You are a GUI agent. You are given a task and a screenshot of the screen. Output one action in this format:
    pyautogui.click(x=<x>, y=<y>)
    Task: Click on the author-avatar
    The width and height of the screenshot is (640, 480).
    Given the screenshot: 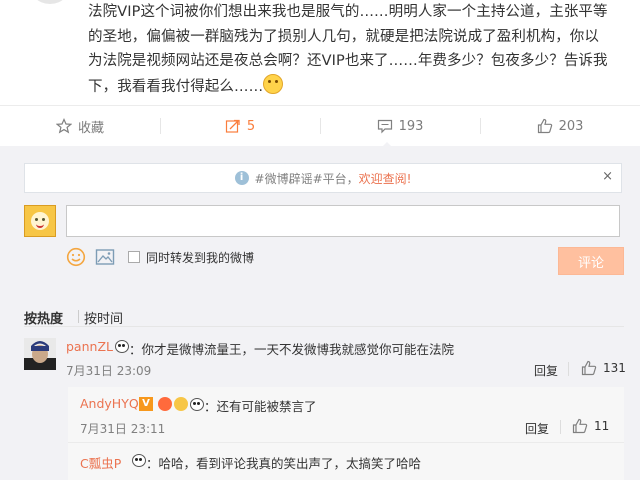 What is the action you would take?
    pyautogui.click(x=50, y=2)
    